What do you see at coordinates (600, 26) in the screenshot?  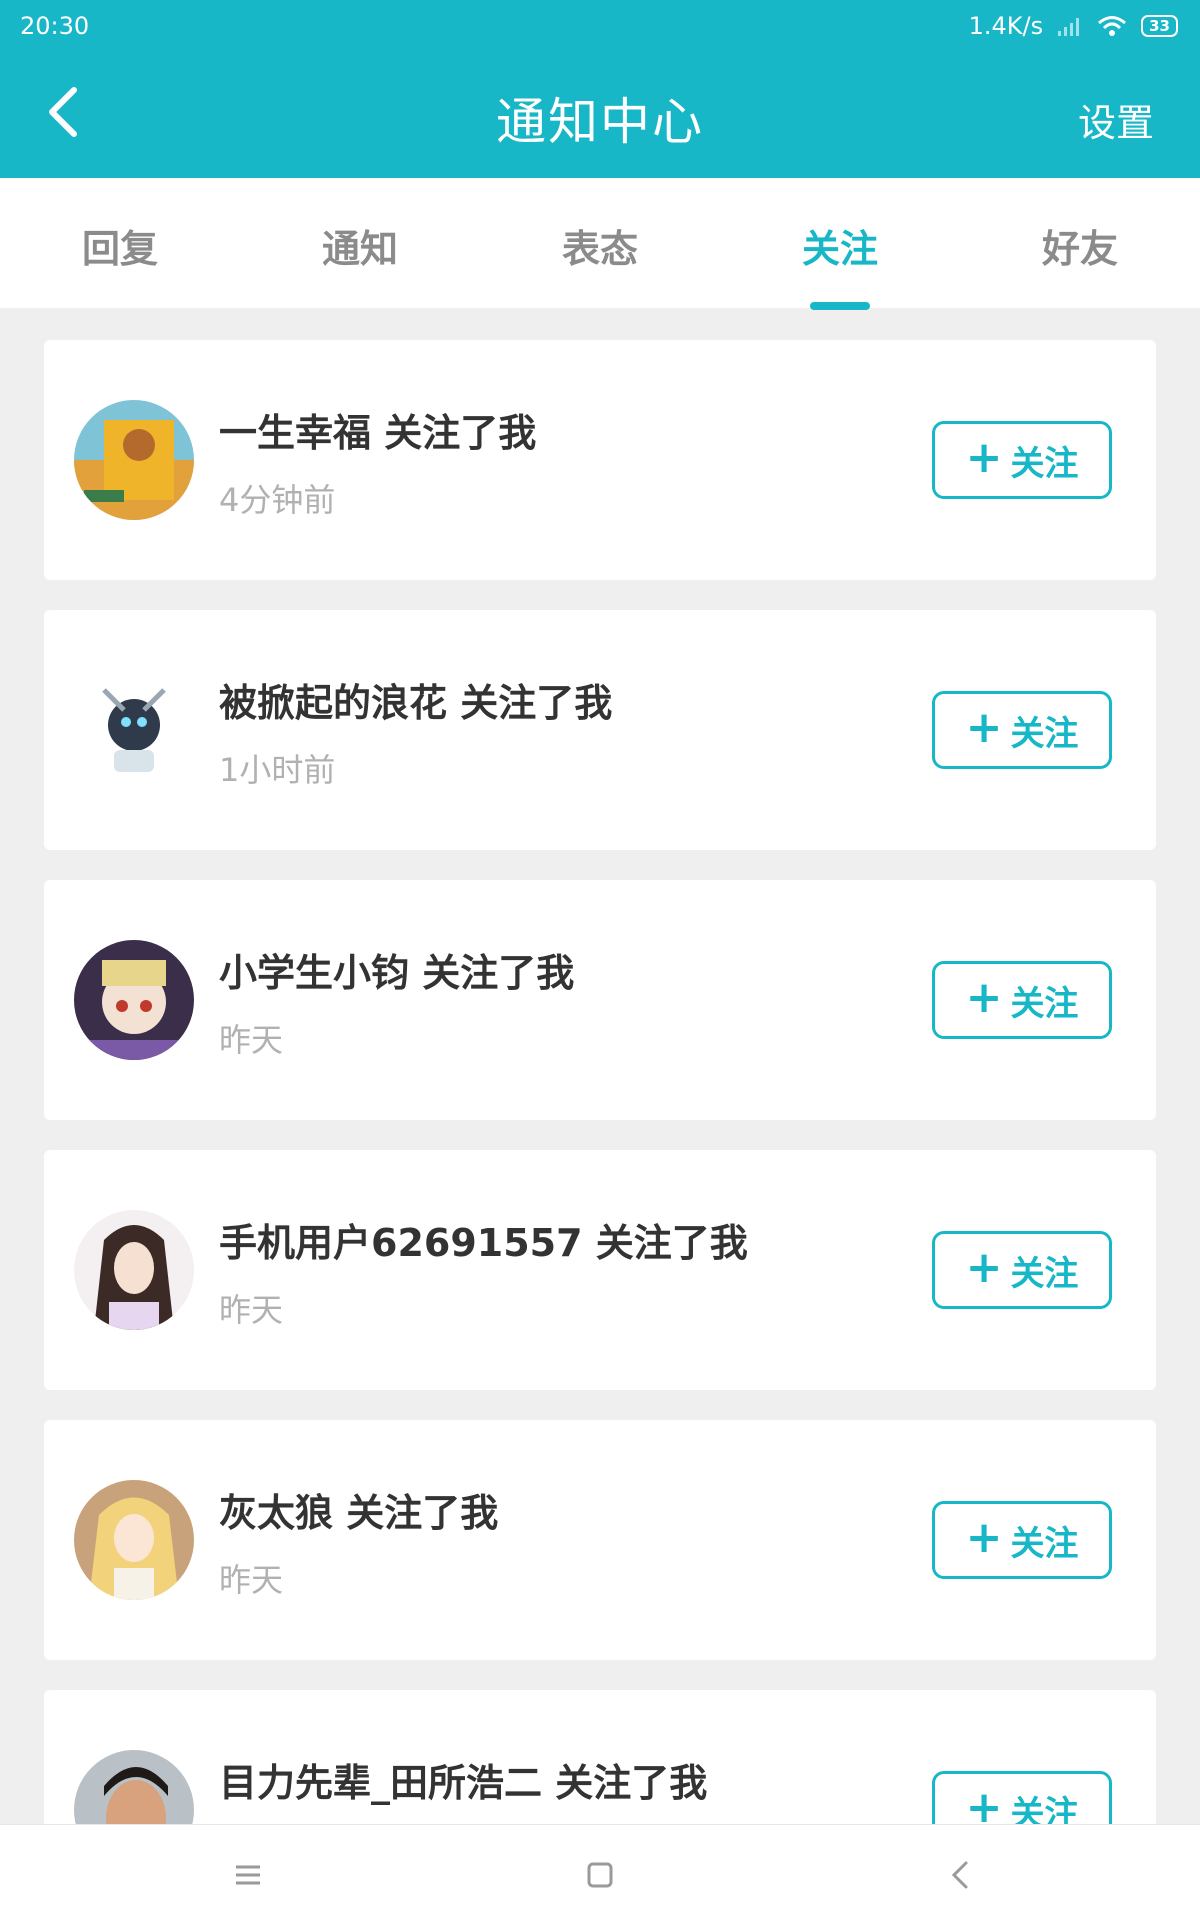 I see `status-bar: 20:30 1.4K/s 33` at bounding box center [600, 26].